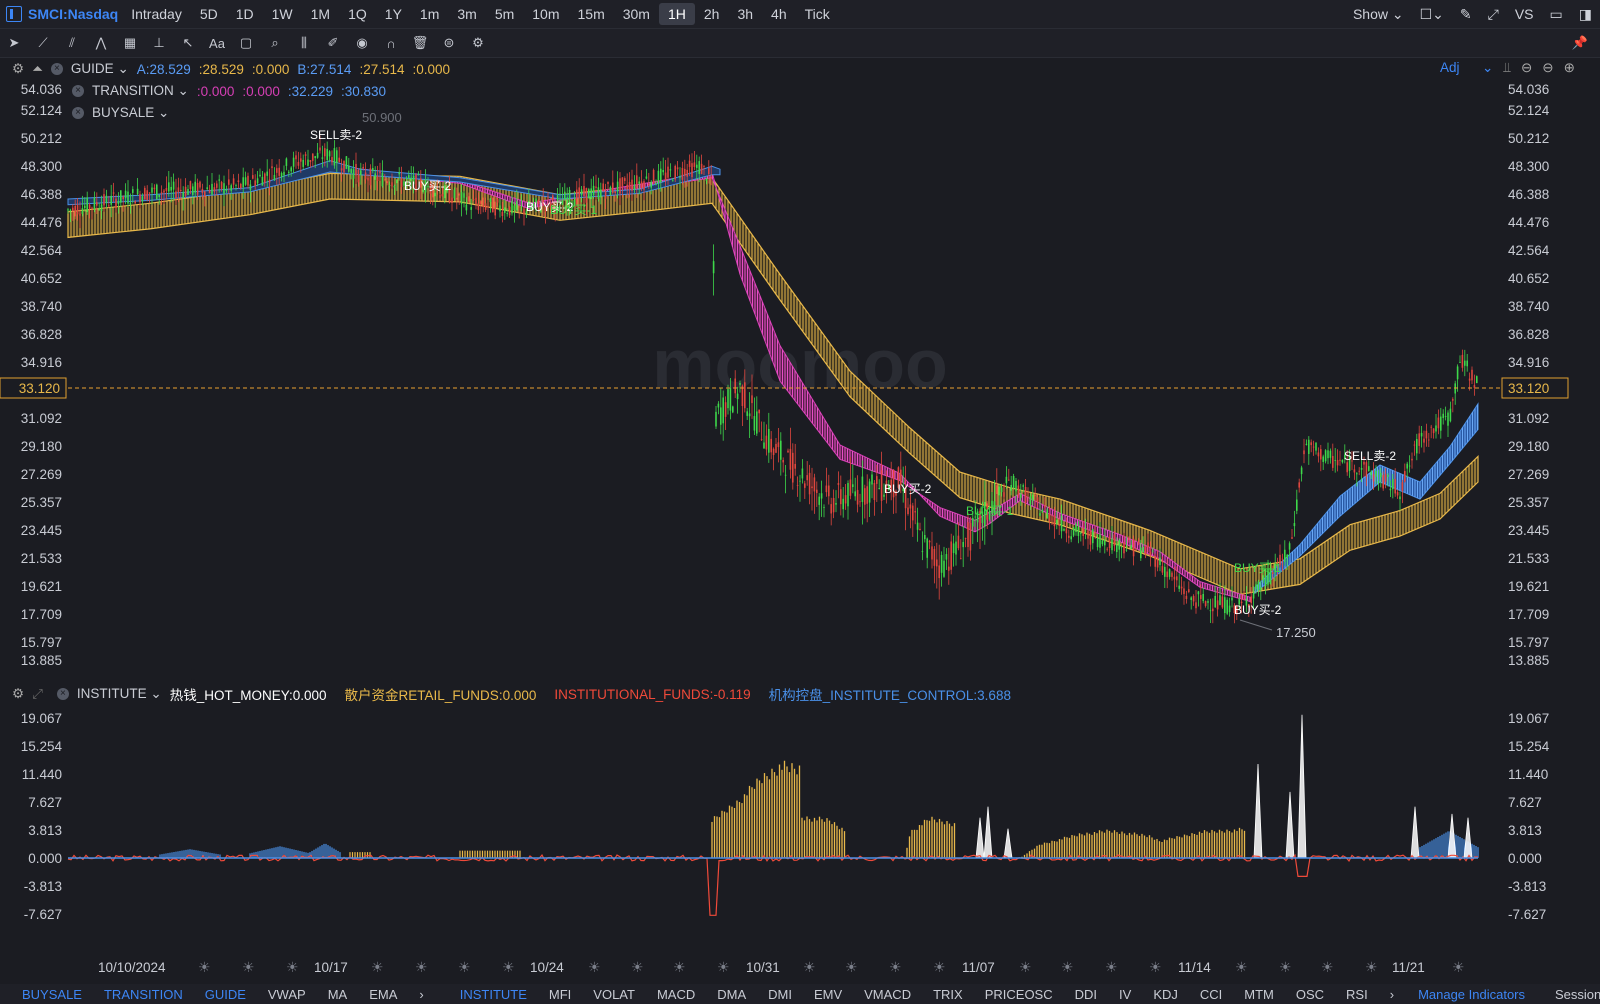 The height and width of the screenshot is (1004, 1600). I want to click on tab-4h: 4h, so click(779, 14).